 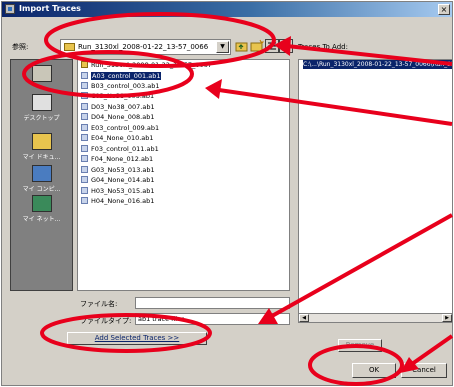 I want to click on list-item: B03_control_003.ab1, so click(x=120, y=86).